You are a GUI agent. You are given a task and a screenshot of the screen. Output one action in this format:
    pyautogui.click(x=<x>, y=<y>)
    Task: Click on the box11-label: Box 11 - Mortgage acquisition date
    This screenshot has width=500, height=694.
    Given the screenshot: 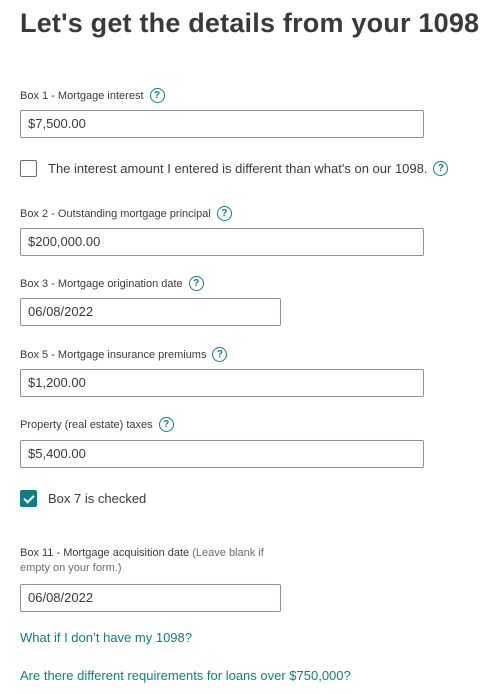 What is the action you would take?
    pyautogui.click(x=105, y=553)
    